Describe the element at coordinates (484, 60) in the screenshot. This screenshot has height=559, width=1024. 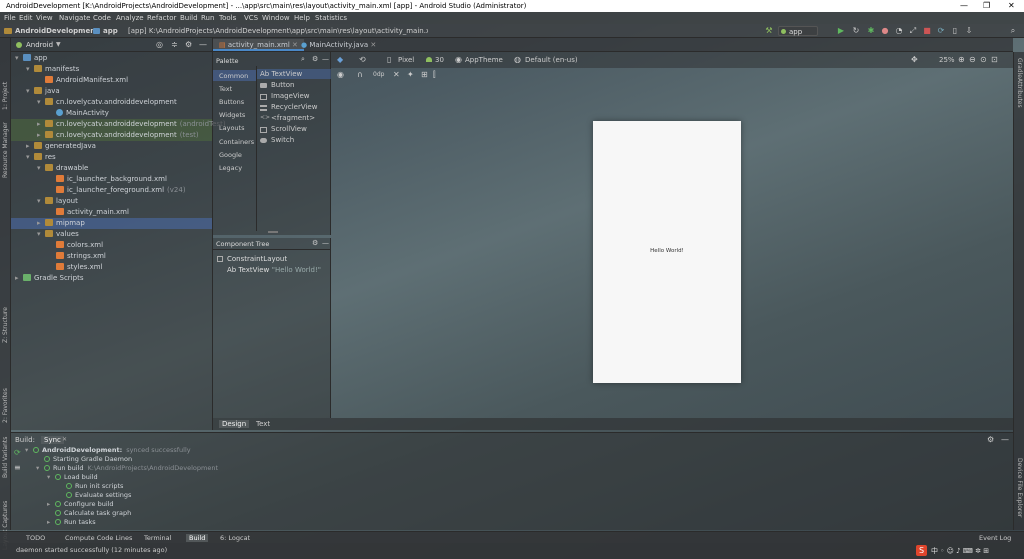
I see `theme-select: AppTheme` at that location.